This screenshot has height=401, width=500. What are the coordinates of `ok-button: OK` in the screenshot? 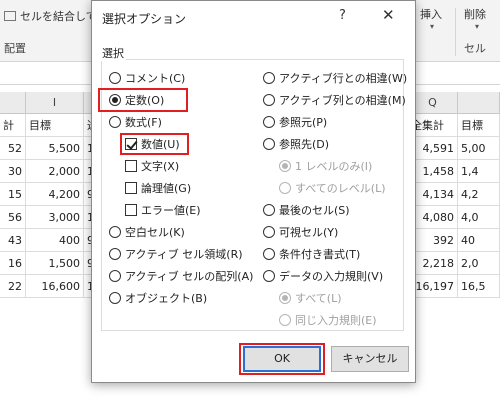 It's located at (282, 359).